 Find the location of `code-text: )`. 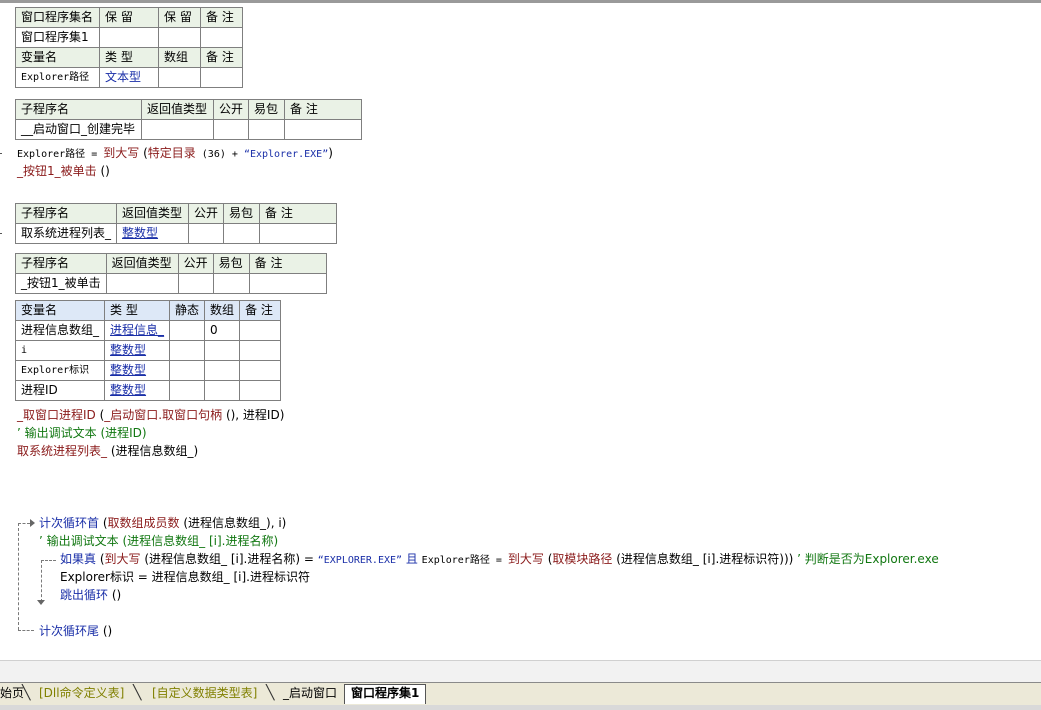

code-text: ) is located at coordinates (330, 153).